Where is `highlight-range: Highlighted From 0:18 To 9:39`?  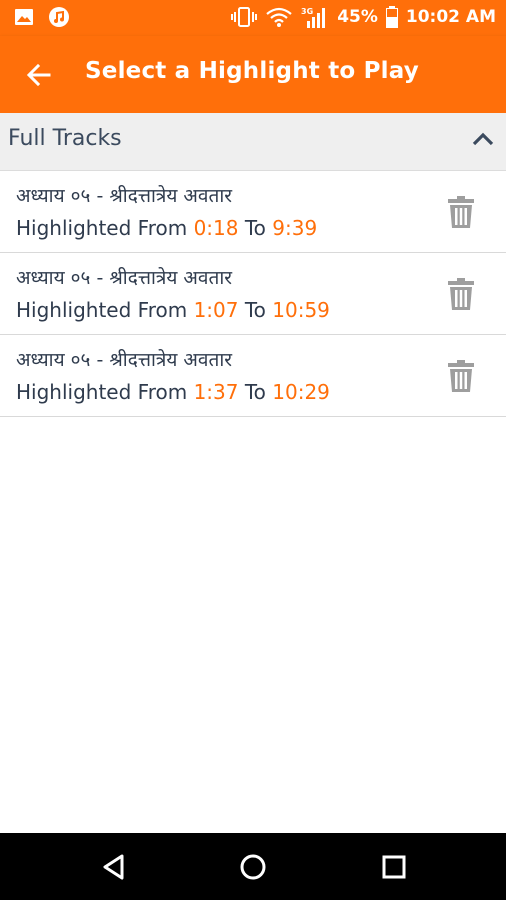 highlight-range: Highlighted From 0:18 To 9:39 is located at coordinates (166, 228).